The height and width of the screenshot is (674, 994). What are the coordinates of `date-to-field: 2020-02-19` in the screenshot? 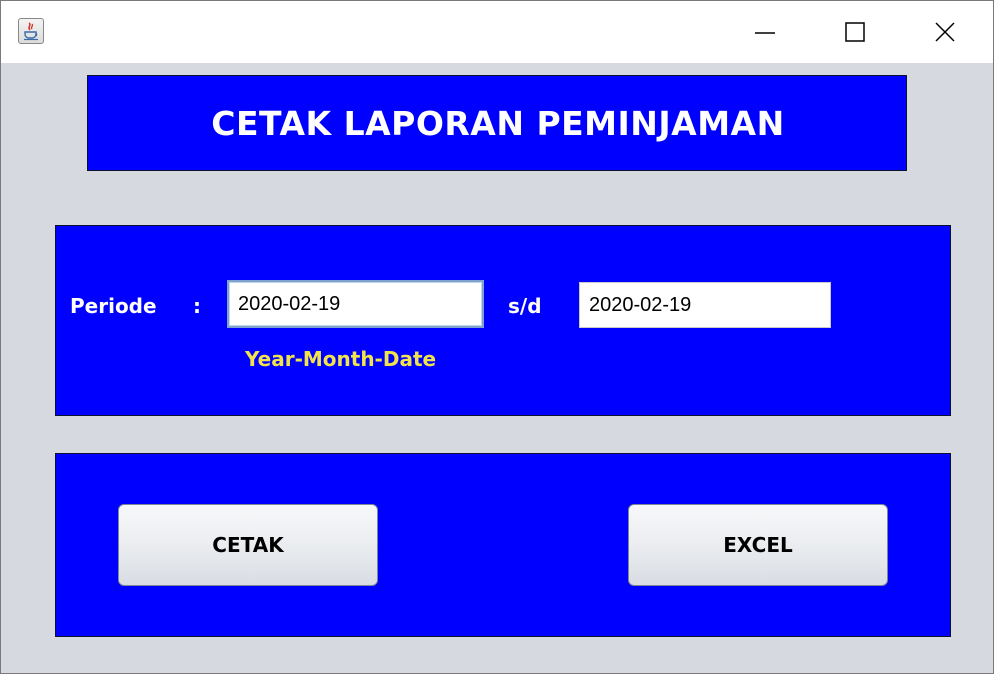 It's located at (705, 305).